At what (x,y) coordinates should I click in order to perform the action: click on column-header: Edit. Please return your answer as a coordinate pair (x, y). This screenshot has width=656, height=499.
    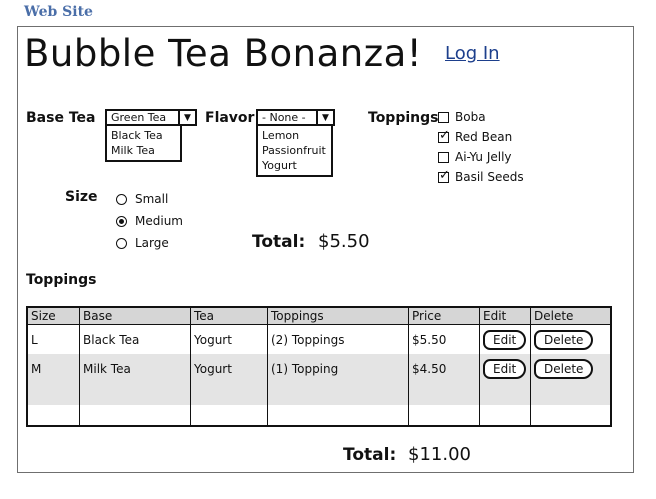
    Looking at the image, I should click on (505, 316).